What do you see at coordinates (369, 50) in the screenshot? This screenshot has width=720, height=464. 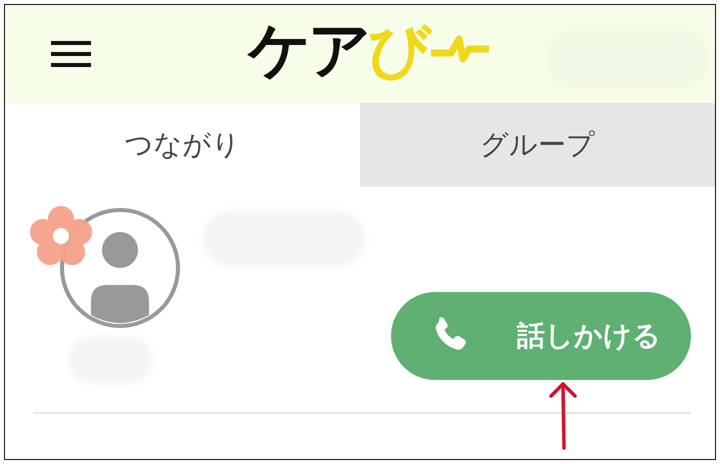 I see `app-logo: ケアび` at bounding box center [369, 50].